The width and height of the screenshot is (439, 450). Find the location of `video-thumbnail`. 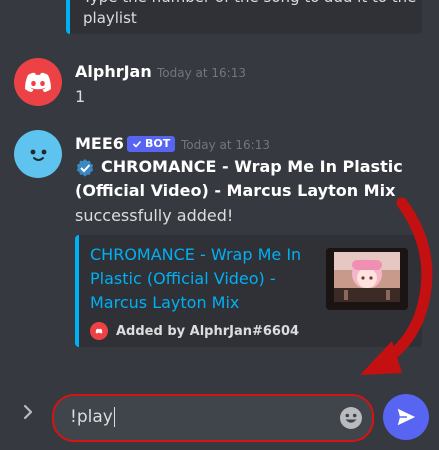

video-thumbnail is located at coordinates (367, 279).